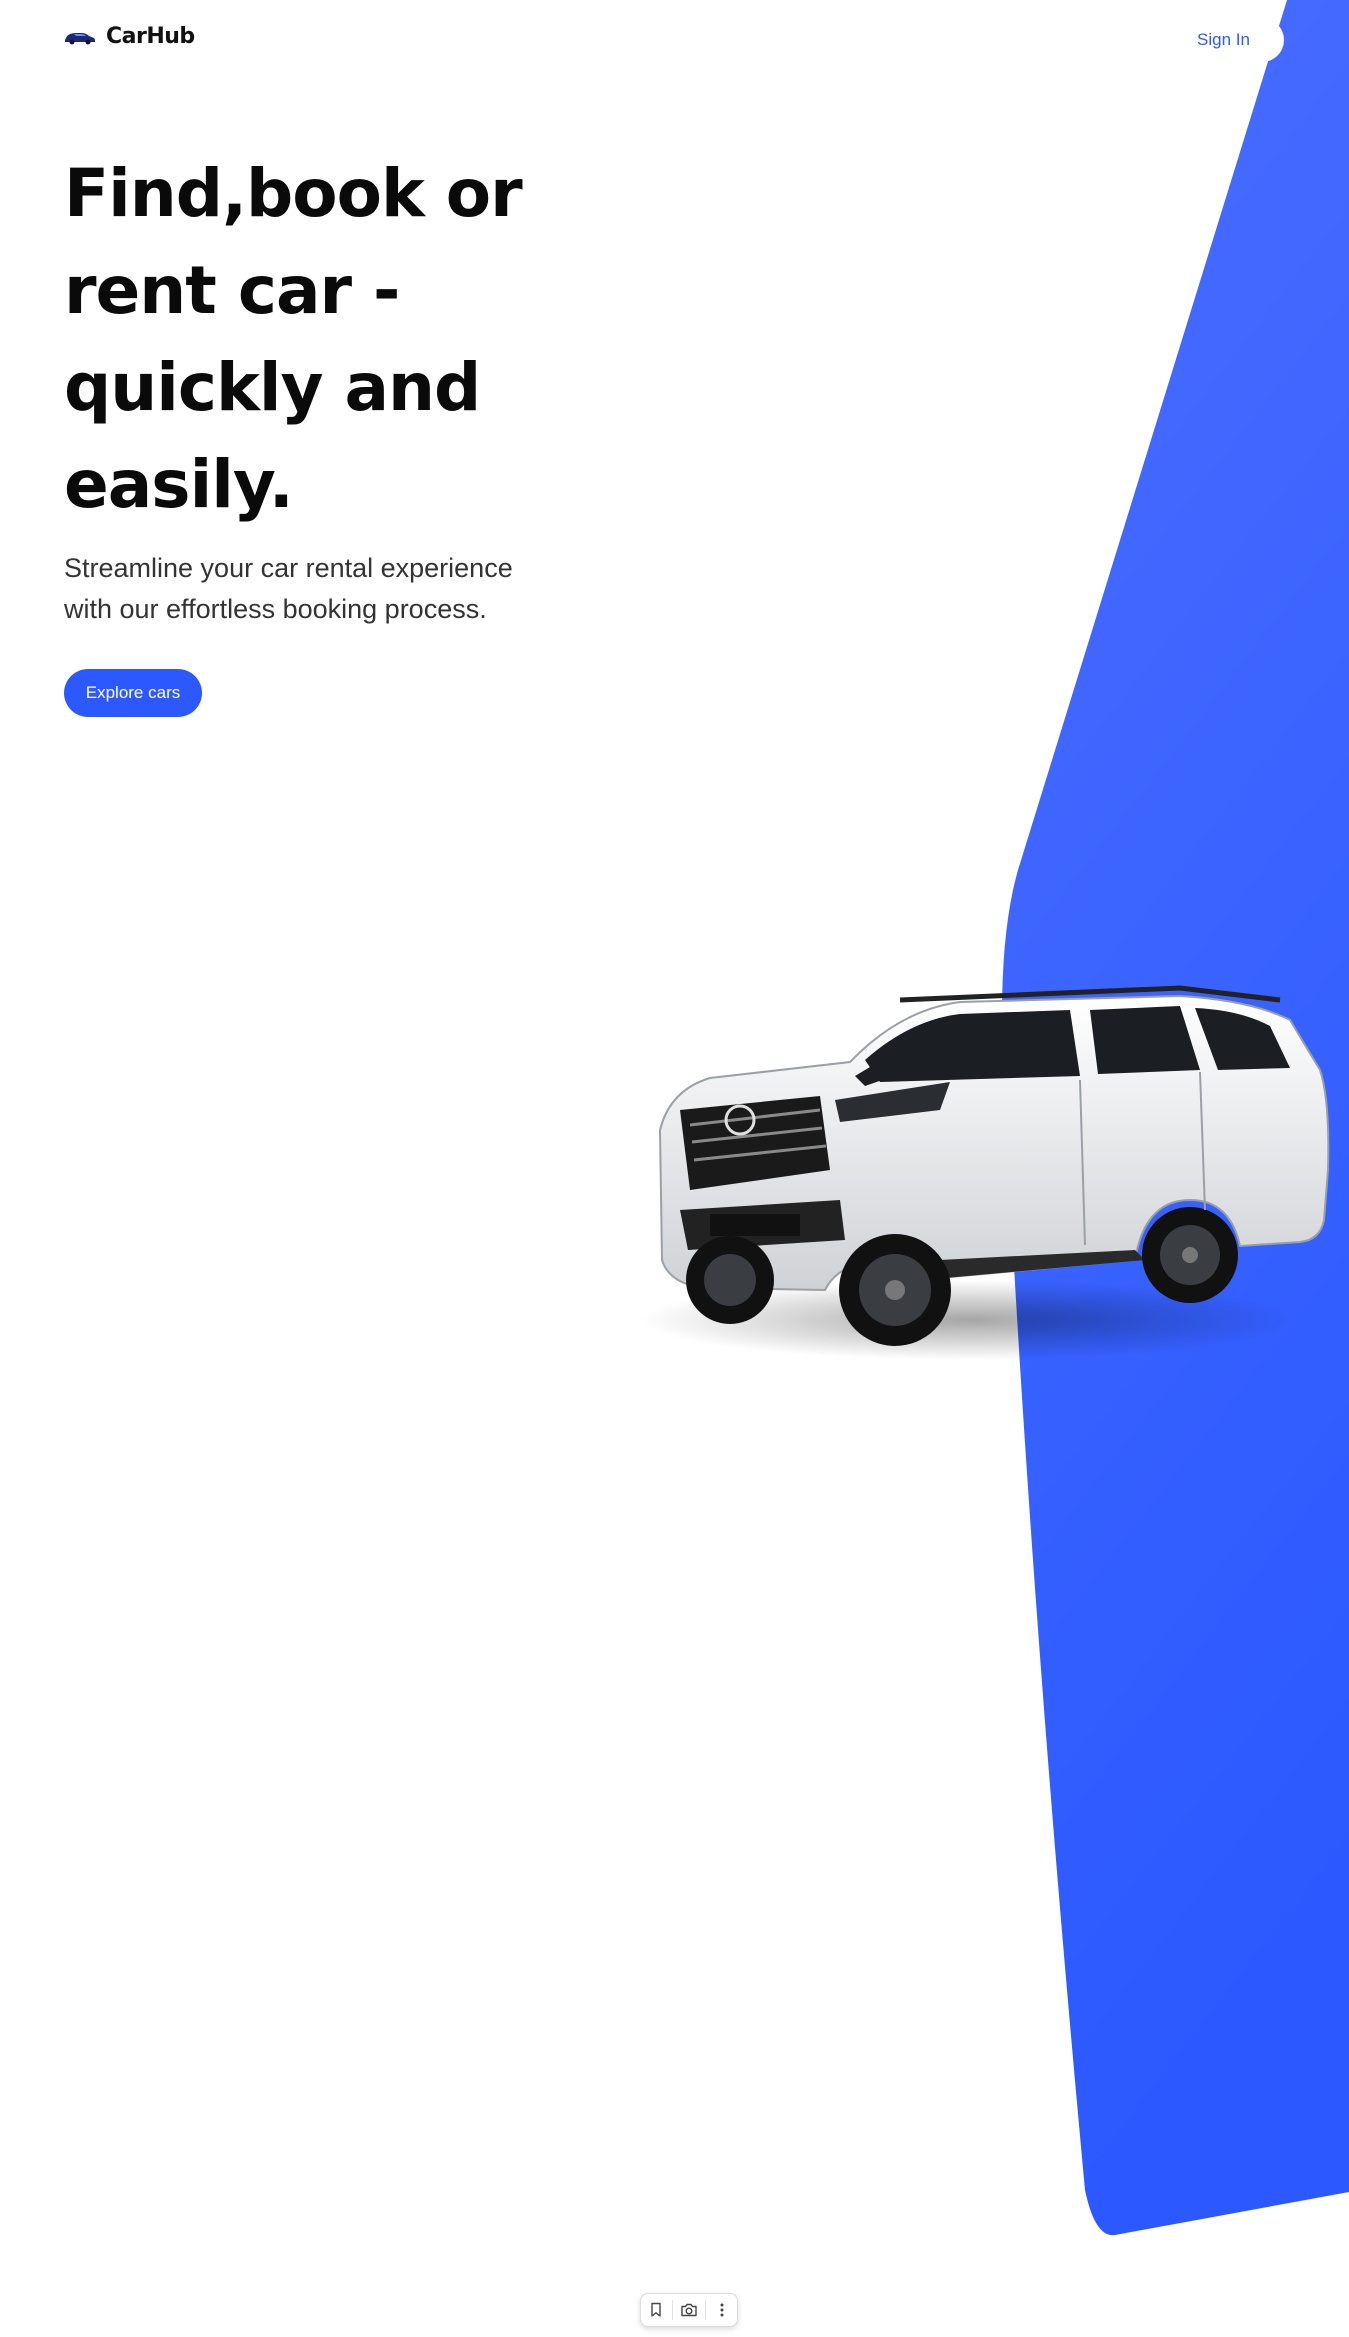  What do you see at coordinates (232, 290) in the screenshot?
I see `hero-title-line: rent car -` at bounding box center [232, 290].